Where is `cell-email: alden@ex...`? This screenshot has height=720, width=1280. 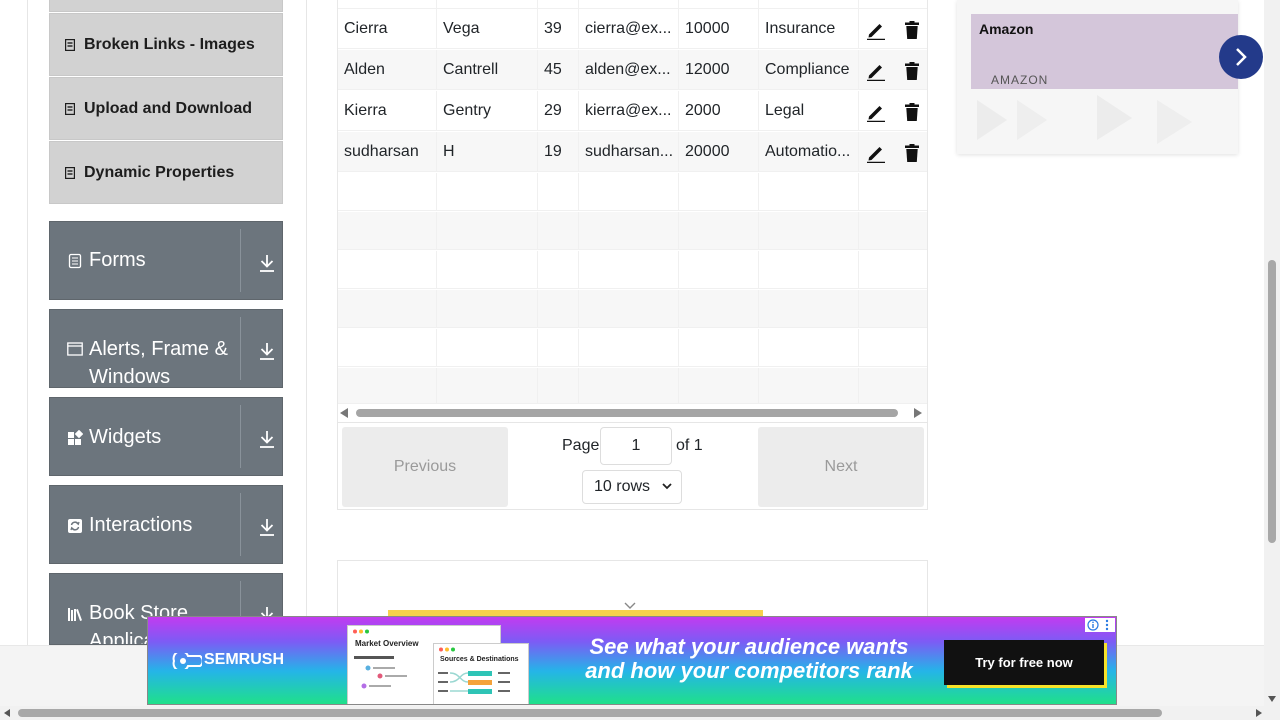
cell-email: alden@ex... is located at coordinates (629, 69).